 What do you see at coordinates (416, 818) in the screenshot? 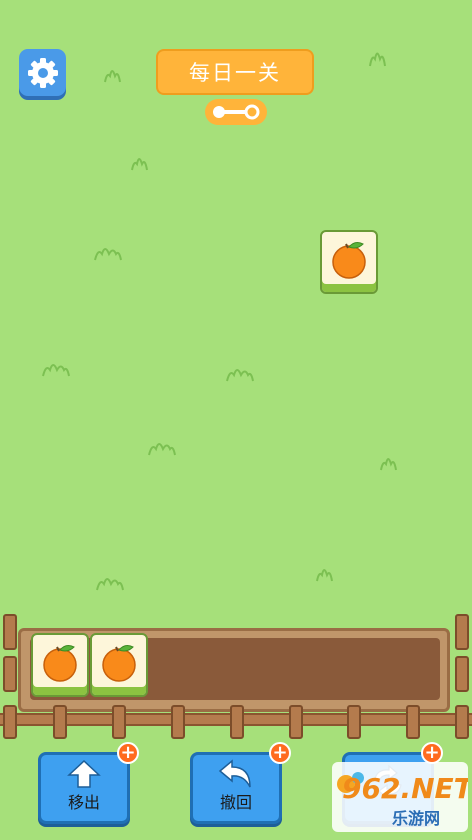
I see `svg-text: 乐游网` at bounding box center [416, 818].